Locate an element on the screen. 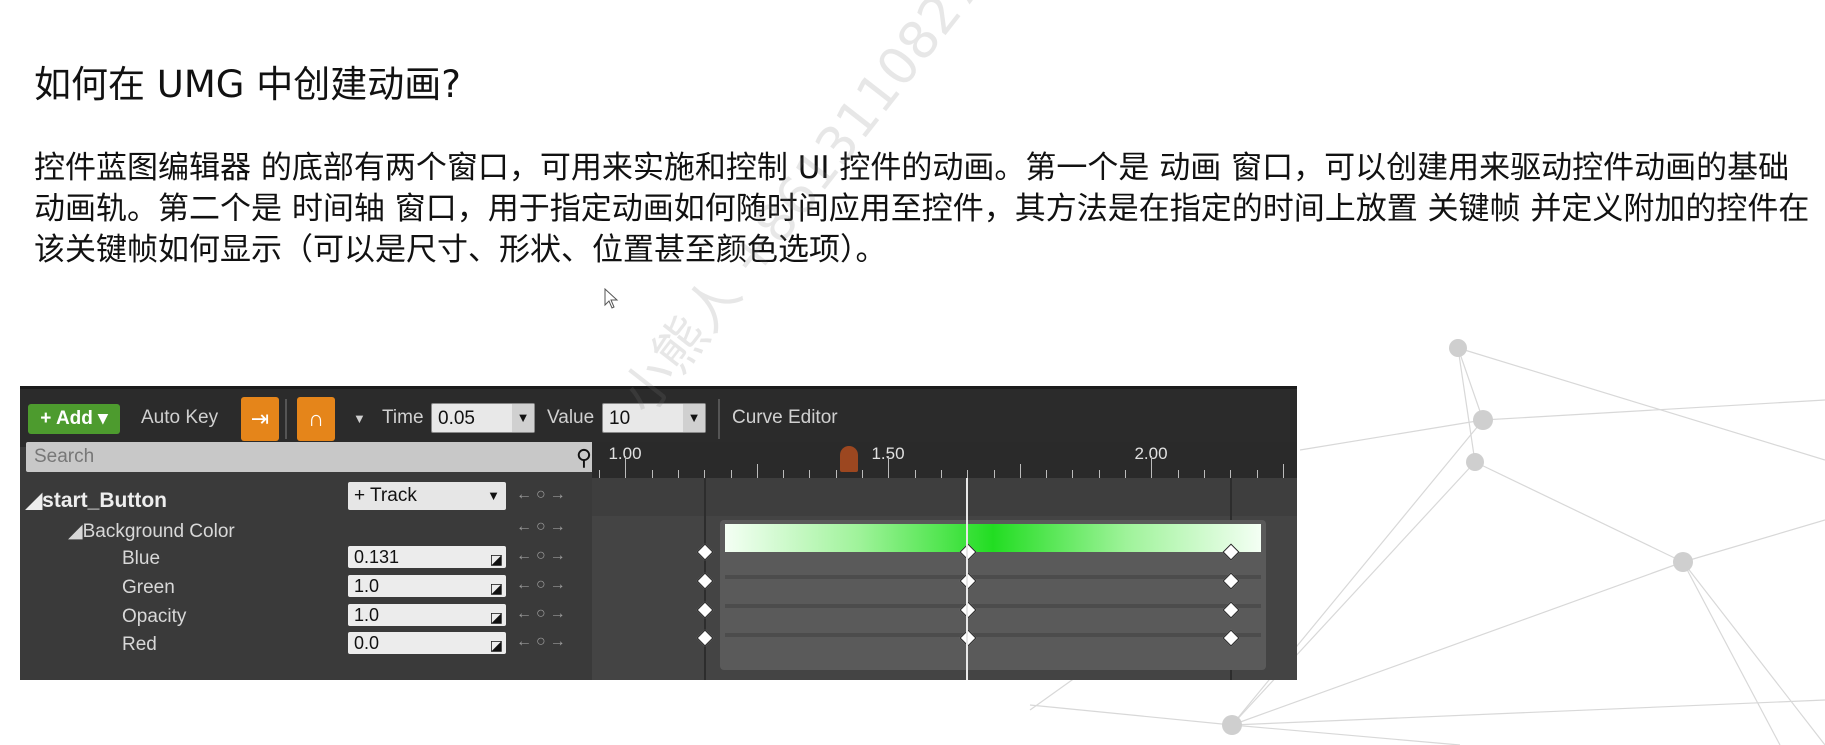  time-input-value: 0.05 is located at coordinates (456, 418).